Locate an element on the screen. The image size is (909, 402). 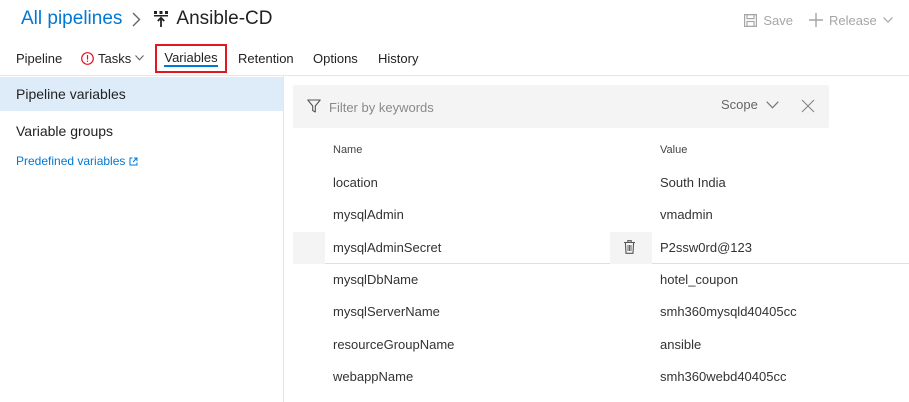
page-title: Ansible-CD is located at coordinates (224, 18).